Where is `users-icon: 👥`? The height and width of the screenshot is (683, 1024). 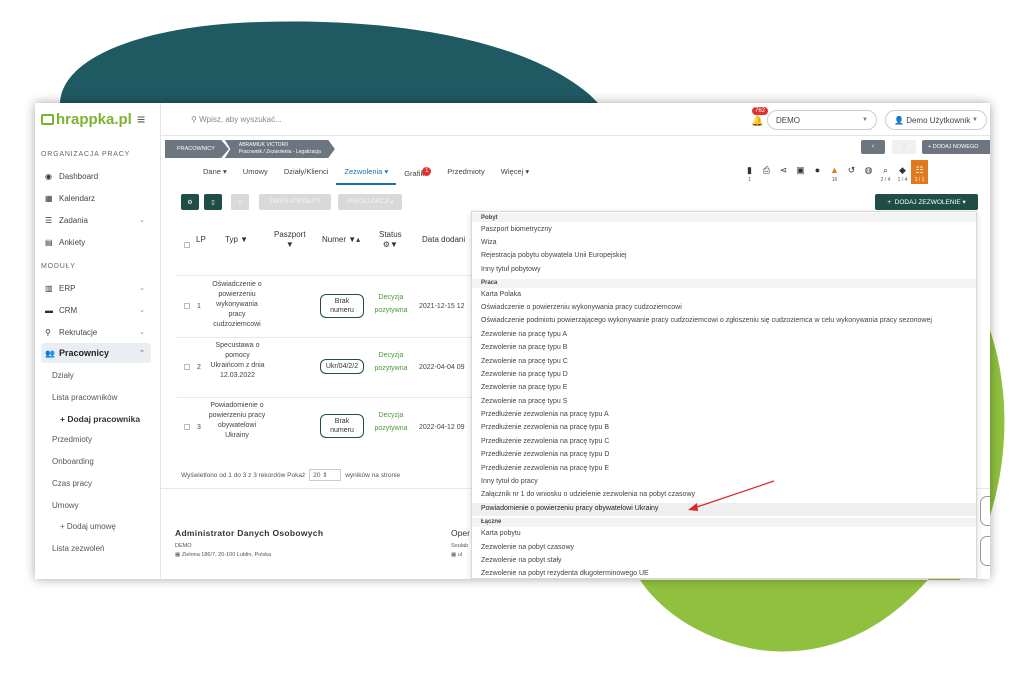 users-icon: 👥 is located at coordinates (50, 353).